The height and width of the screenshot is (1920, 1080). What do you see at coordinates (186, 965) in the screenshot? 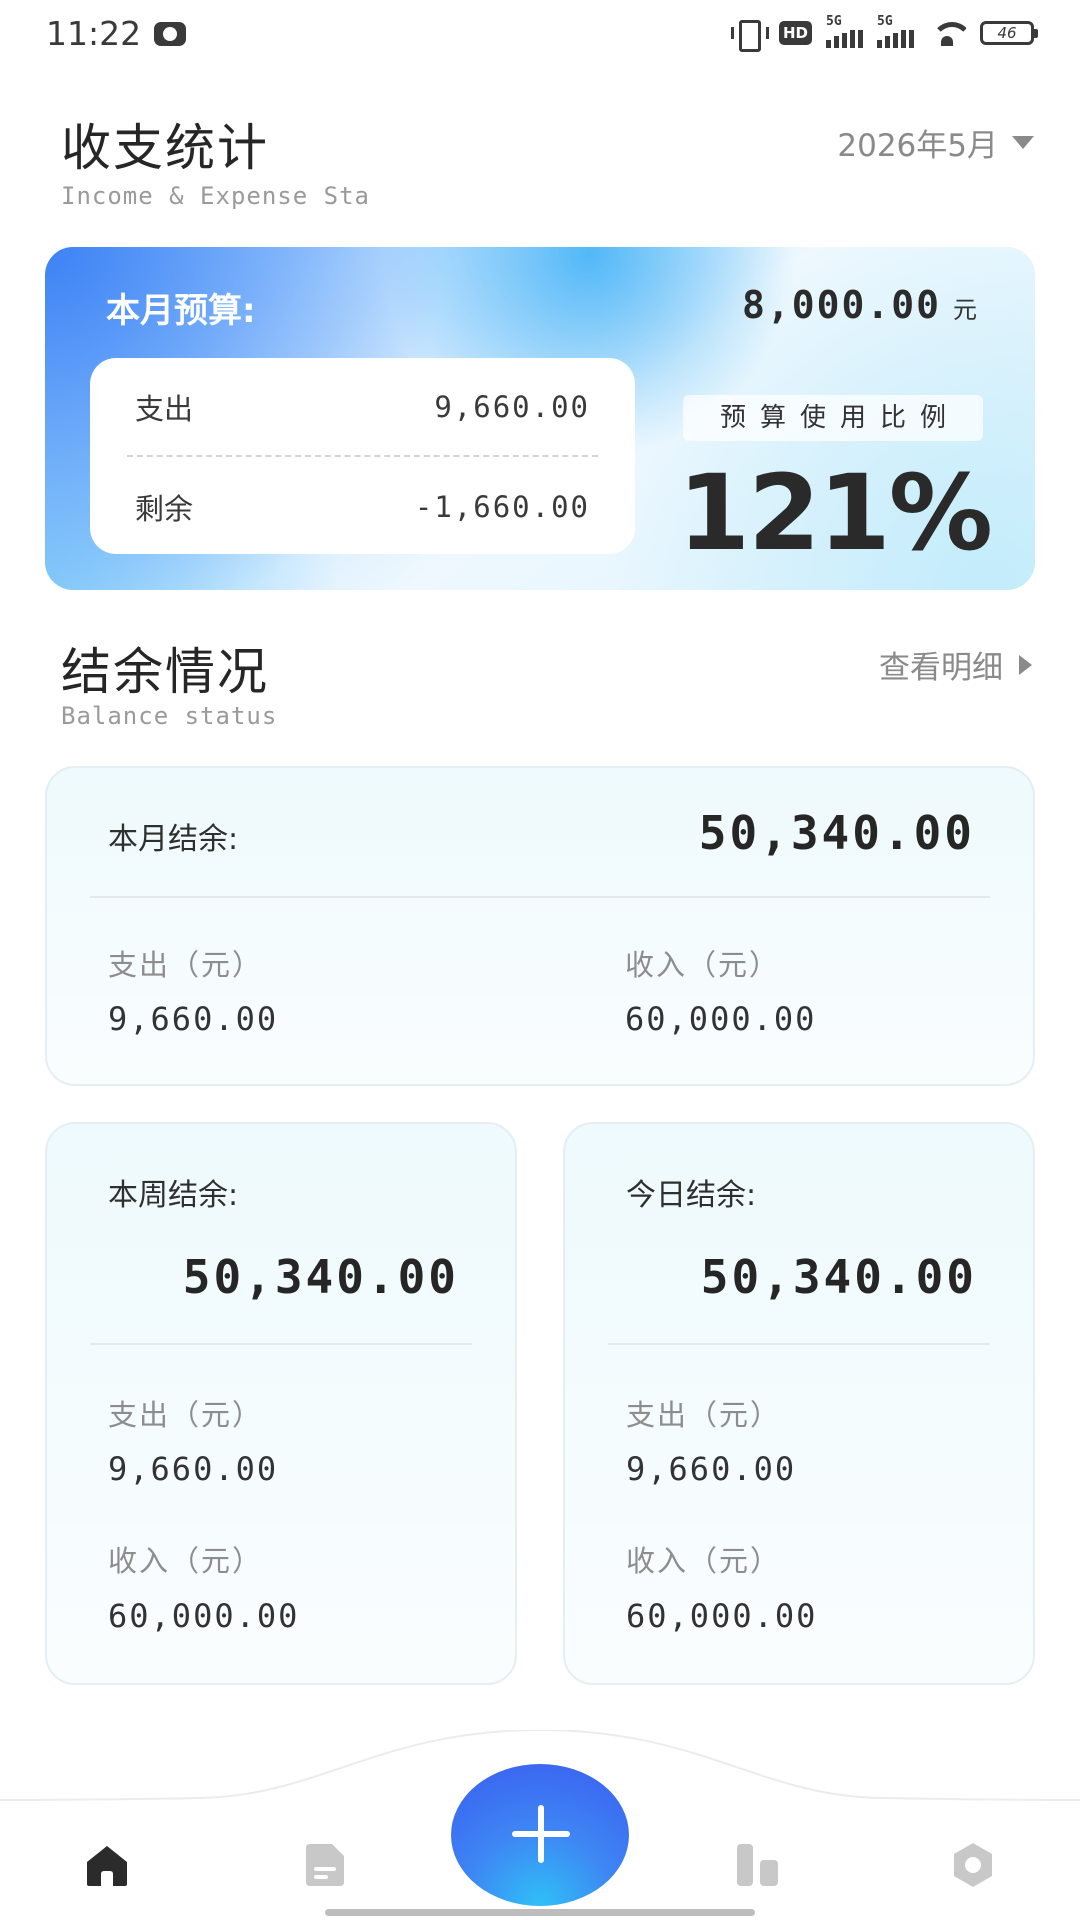
I see `monthly-expense-label: 支出（元）` at bounding box center [186, 965].